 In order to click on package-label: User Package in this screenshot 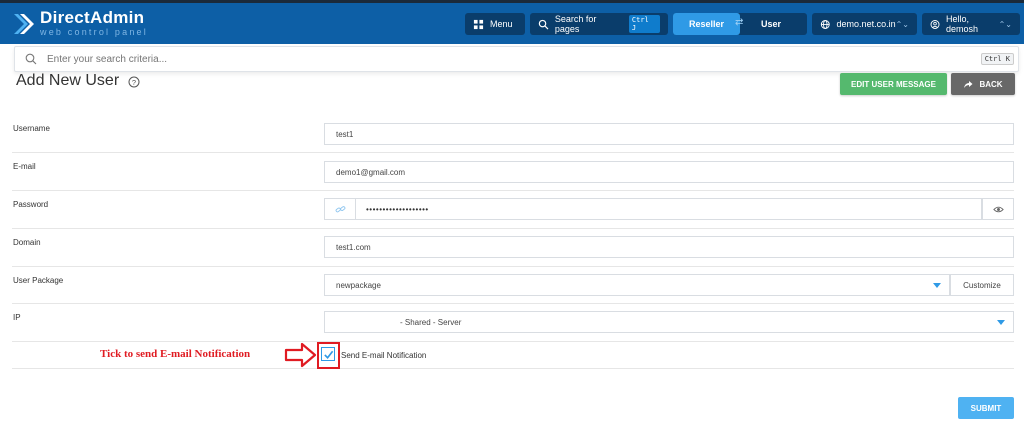, I will do `click(38, 280)`.